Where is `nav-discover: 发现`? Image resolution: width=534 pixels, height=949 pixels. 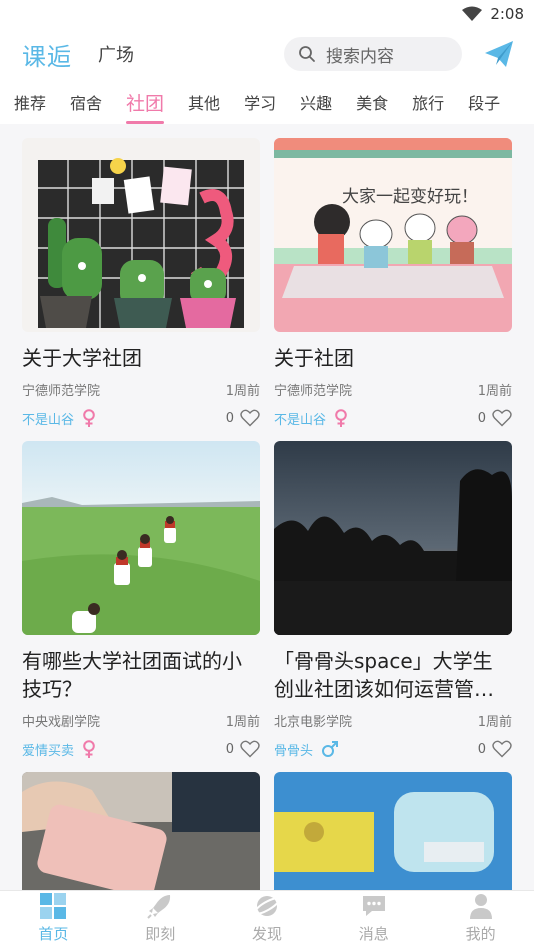 nav-discover: 发现 is located at coordinates (267, 920).